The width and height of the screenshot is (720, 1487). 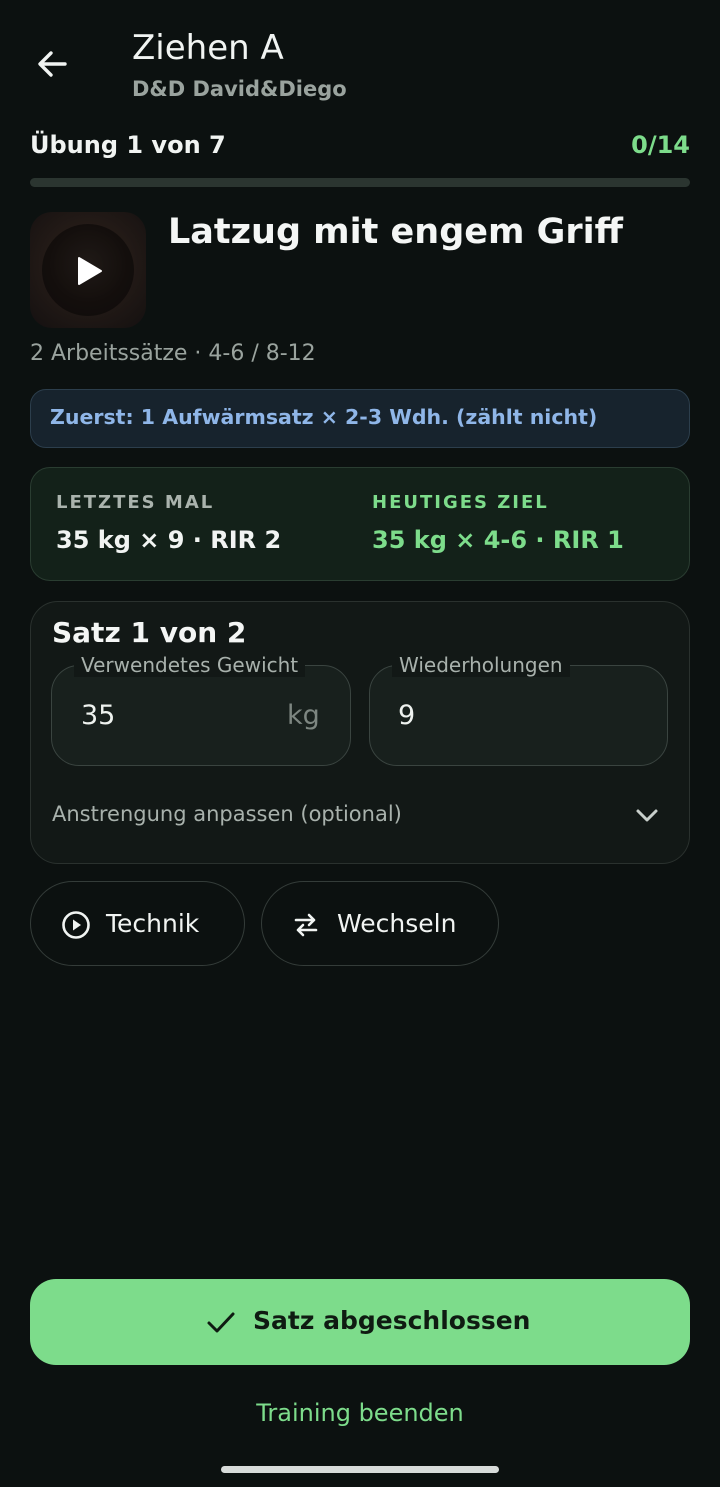 I want to click on swap-label: Wechseln, so click(x=397, y=923).